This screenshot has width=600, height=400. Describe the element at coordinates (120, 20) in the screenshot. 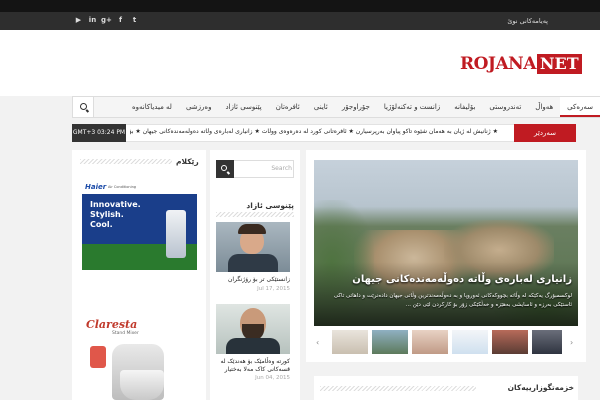

I see `facebook-icon: f` at that location.